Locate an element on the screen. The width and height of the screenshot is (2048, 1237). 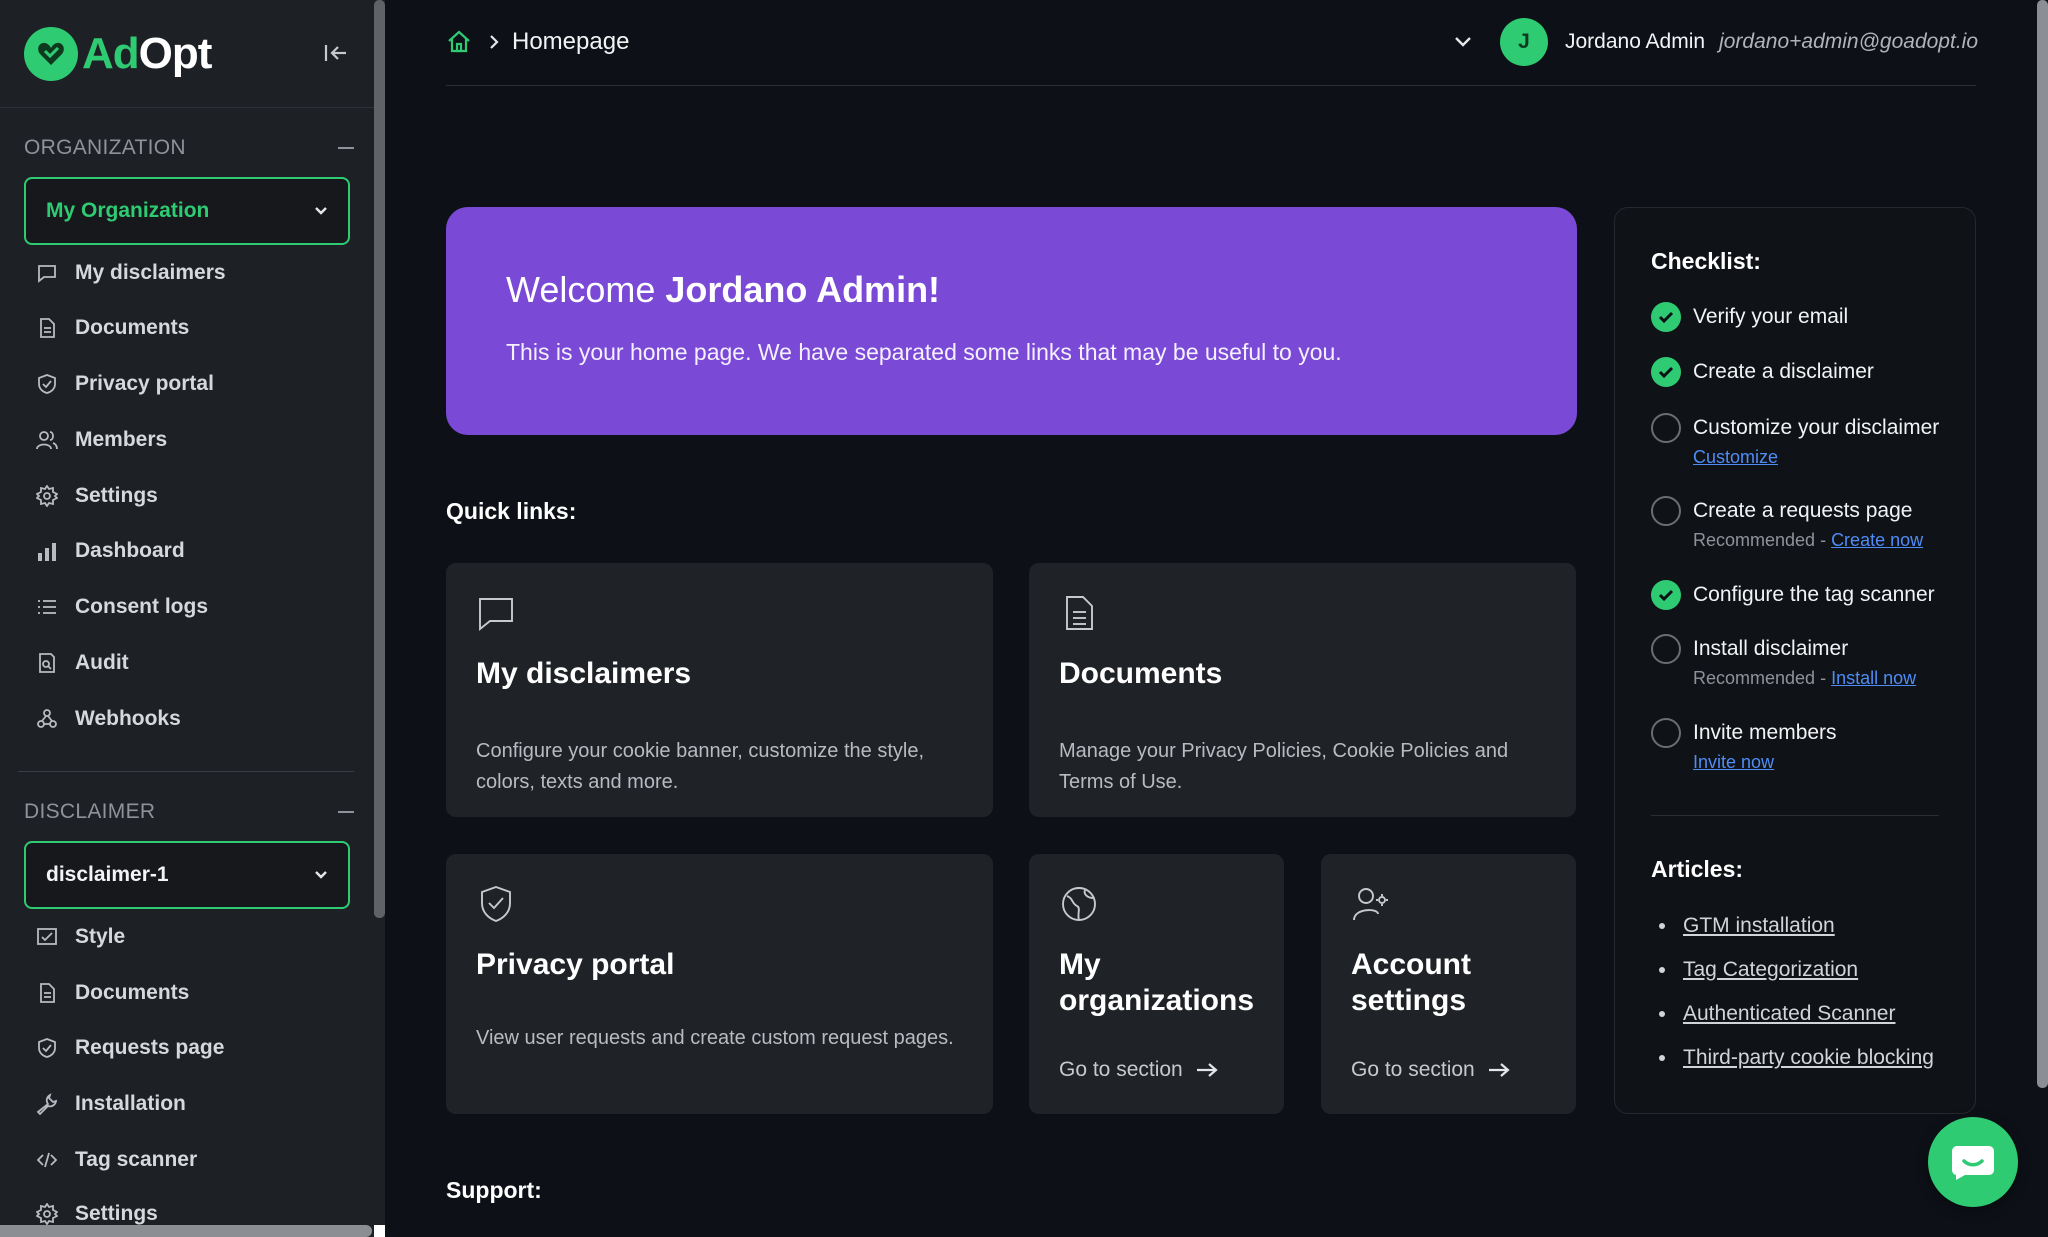
card-title: My organizations is located at coordinates (1157, 982).